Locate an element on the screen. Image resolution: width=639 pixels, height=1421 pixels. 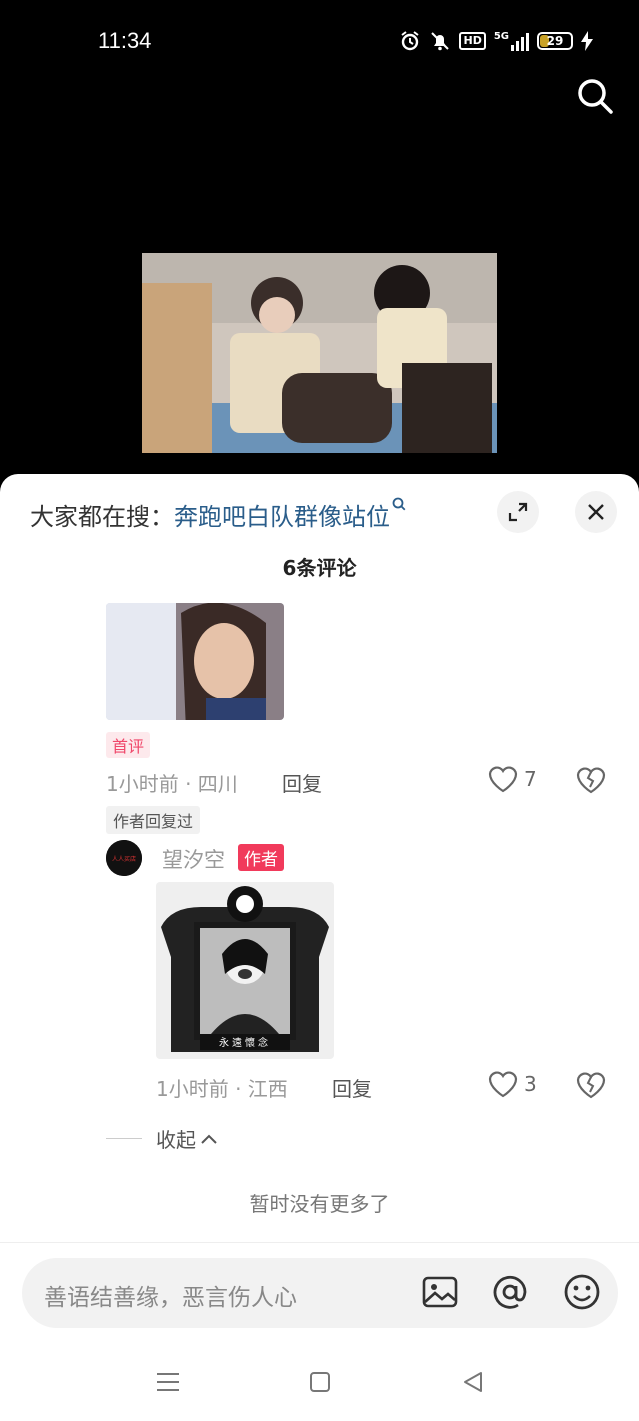
close-button is located at coordinates (596, 512).